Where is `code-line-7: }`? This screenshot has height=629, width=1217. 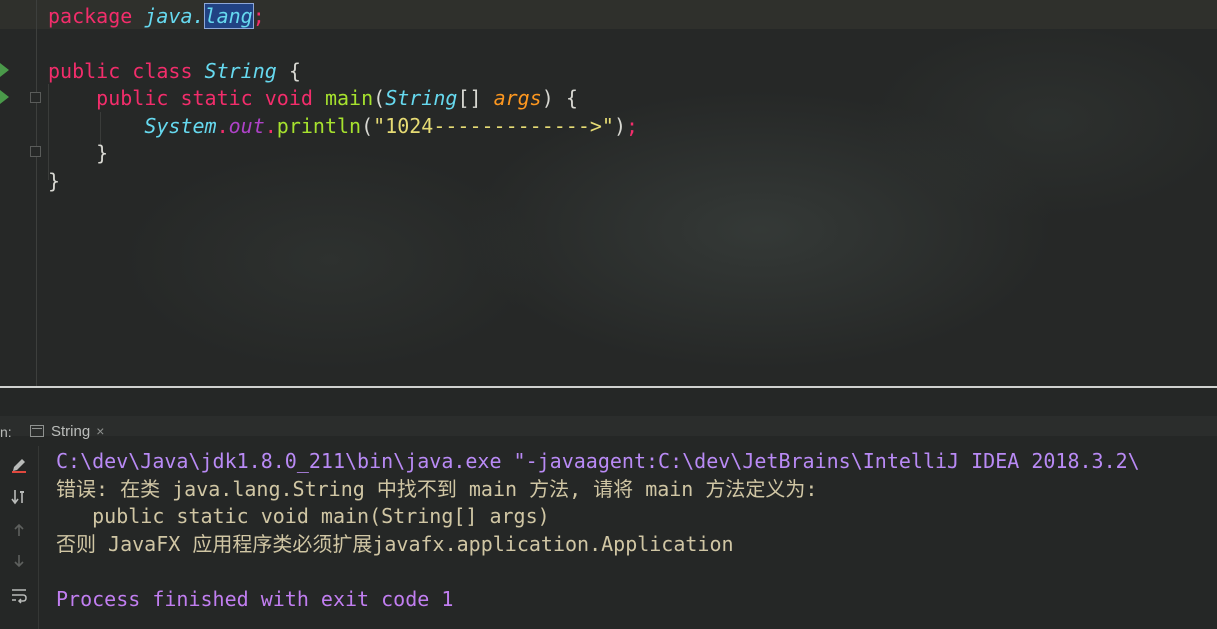
code-line-7: } is located at coordinates (54, 181).